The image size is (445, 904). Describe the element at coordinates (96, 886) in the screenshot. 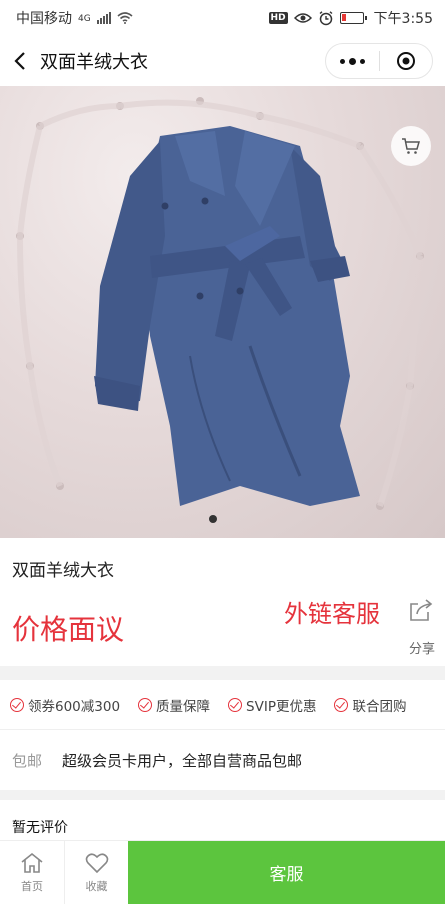

I see `favorite-tab-label: 收藏` at that location.